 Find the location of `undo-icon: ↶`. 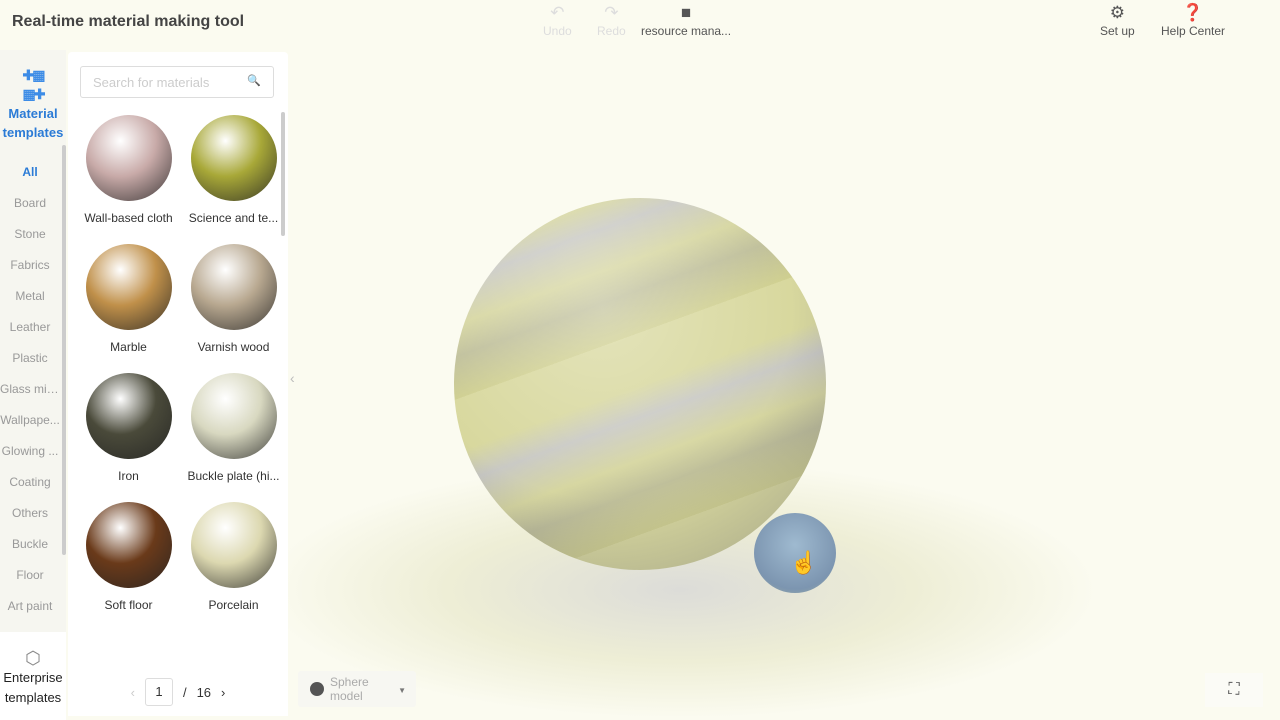

undo-icon: ↶ is located at coordinates (557, 12).